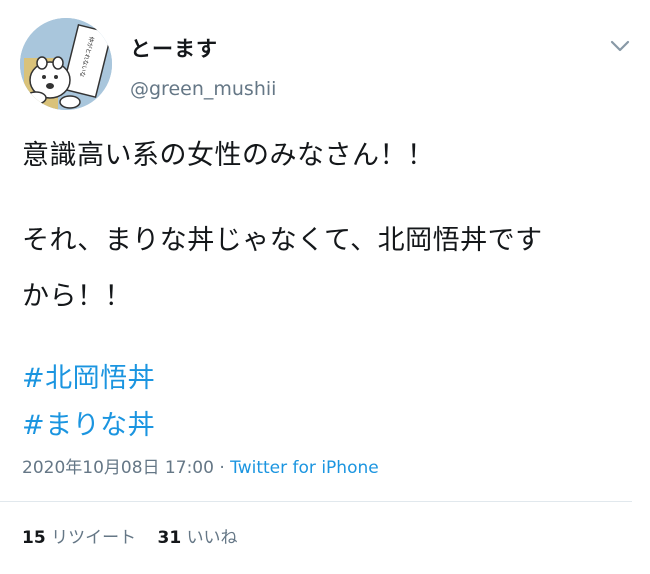  Describe the element at coordinates (228, 155) in the screenshot. I see `tweet-text-line: 意識高い系の女性のみなさん！！` at that location.